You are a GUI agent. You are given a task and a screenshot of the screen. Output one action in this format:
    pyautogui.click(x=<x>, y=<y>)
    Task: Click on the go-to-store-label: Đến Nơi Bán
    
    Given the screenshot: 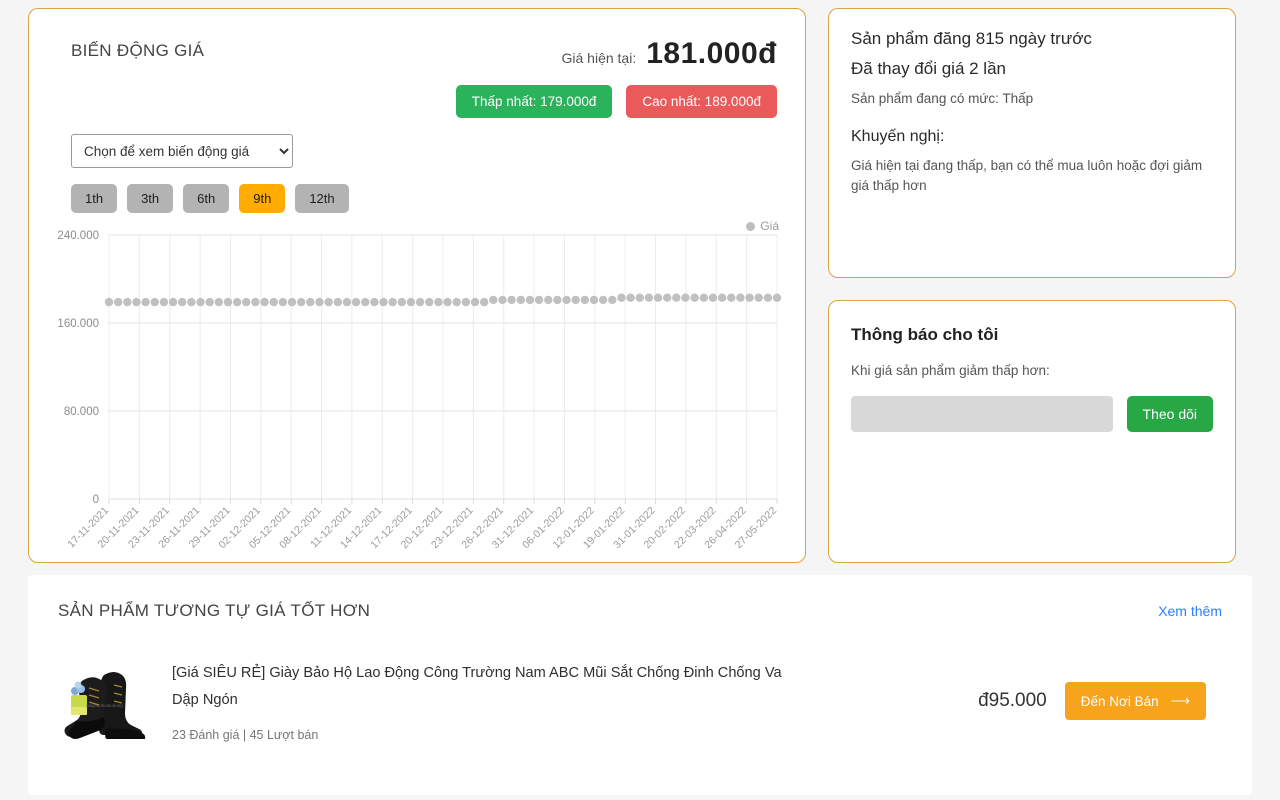 What is the action you would take?
    pyautogui.click(x=1119, y=701)
    